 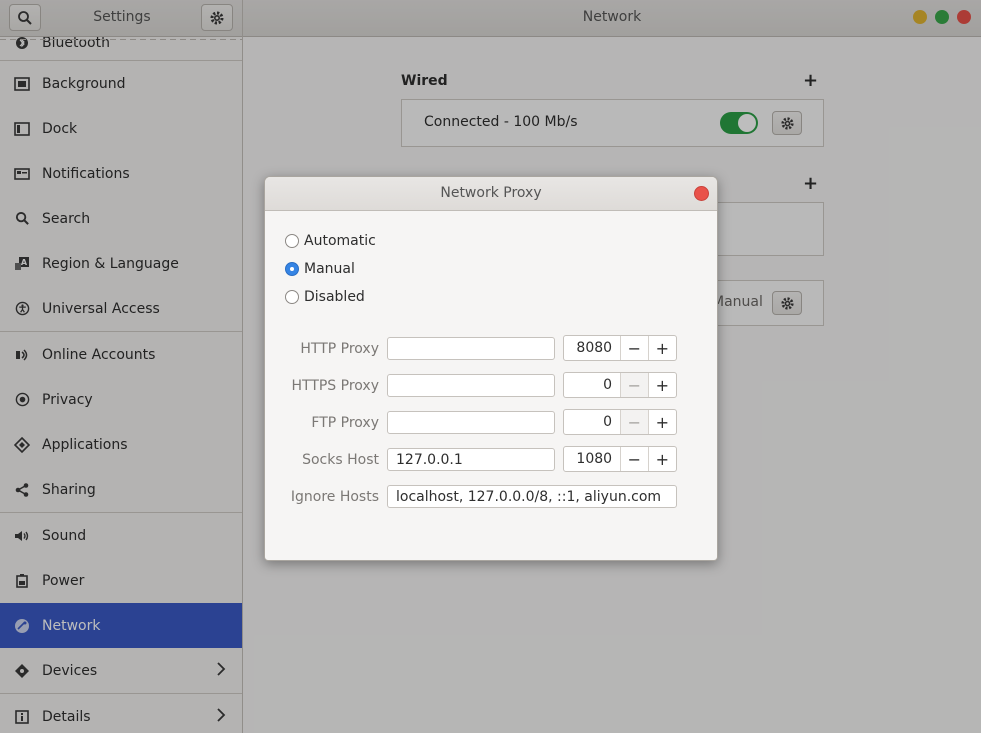 I want to click on add-wired-button: +, so click(x=810, y=80).